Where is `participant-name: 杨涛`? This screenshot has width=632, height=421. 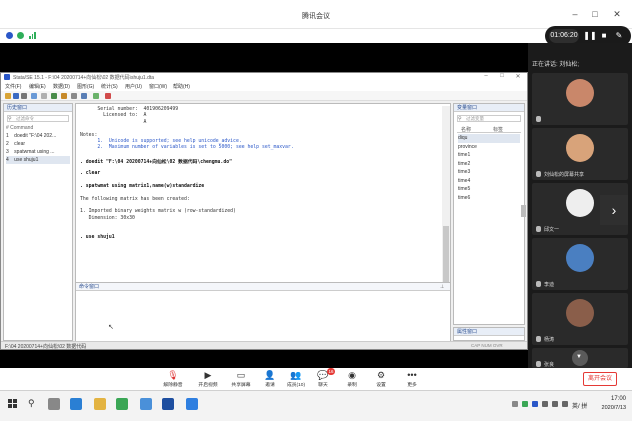 participant-name: 杨涛 is located at coordinates (549, 340).